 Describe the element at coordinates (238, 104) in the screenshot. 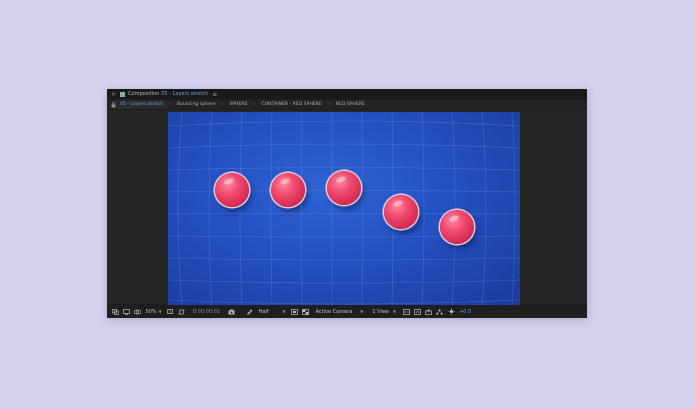

I see `tab-sphere: SPHERE` at that location.